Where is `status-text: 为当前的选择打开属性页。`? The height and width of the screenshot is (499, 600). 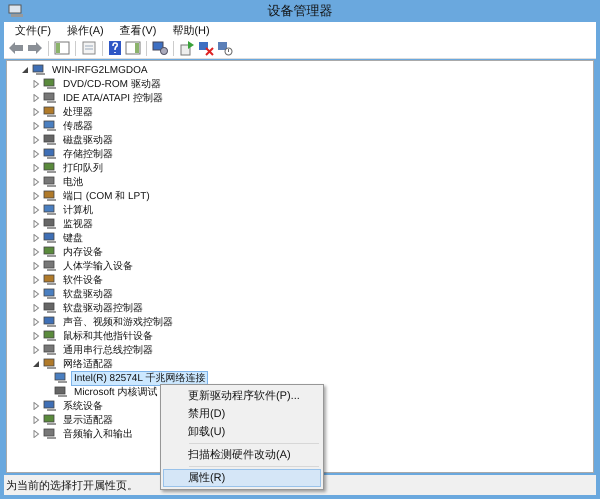 status-text: 为当前的选择打开属性页。 is located at coordinates (72, 485).